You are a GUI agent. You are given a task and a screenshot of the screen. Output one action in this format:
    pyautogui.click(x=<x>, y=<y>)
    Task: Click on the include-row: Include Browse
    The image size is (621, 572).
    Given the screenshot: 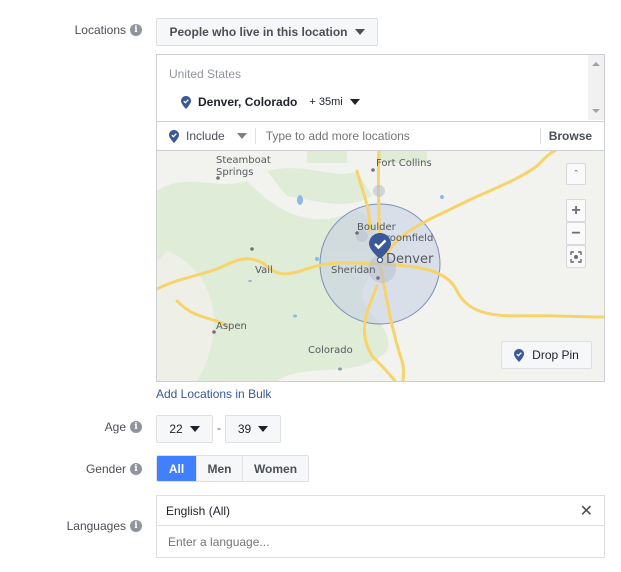 What is the action you would take?
    pyautogui.click(x=380, y=136)
    